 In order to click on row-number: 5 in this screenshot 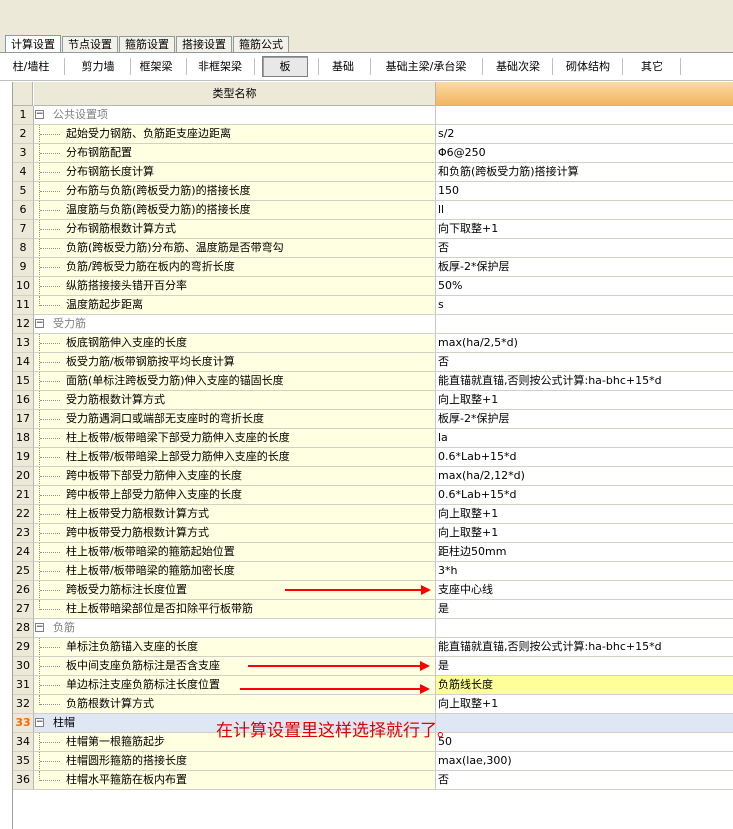, I will do `click(23, 191)`.